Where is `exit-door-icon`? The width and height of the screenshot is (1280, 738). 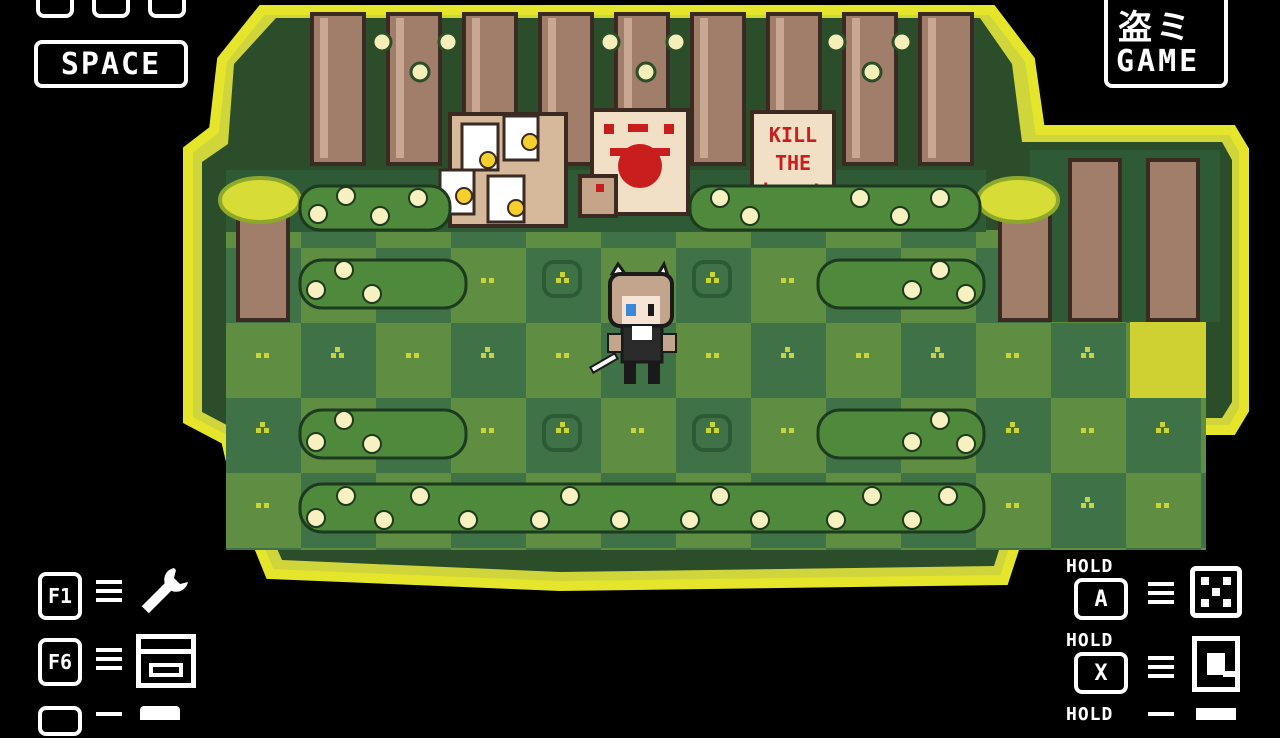
exit-door-icon is located at coordinates (1216, 664).